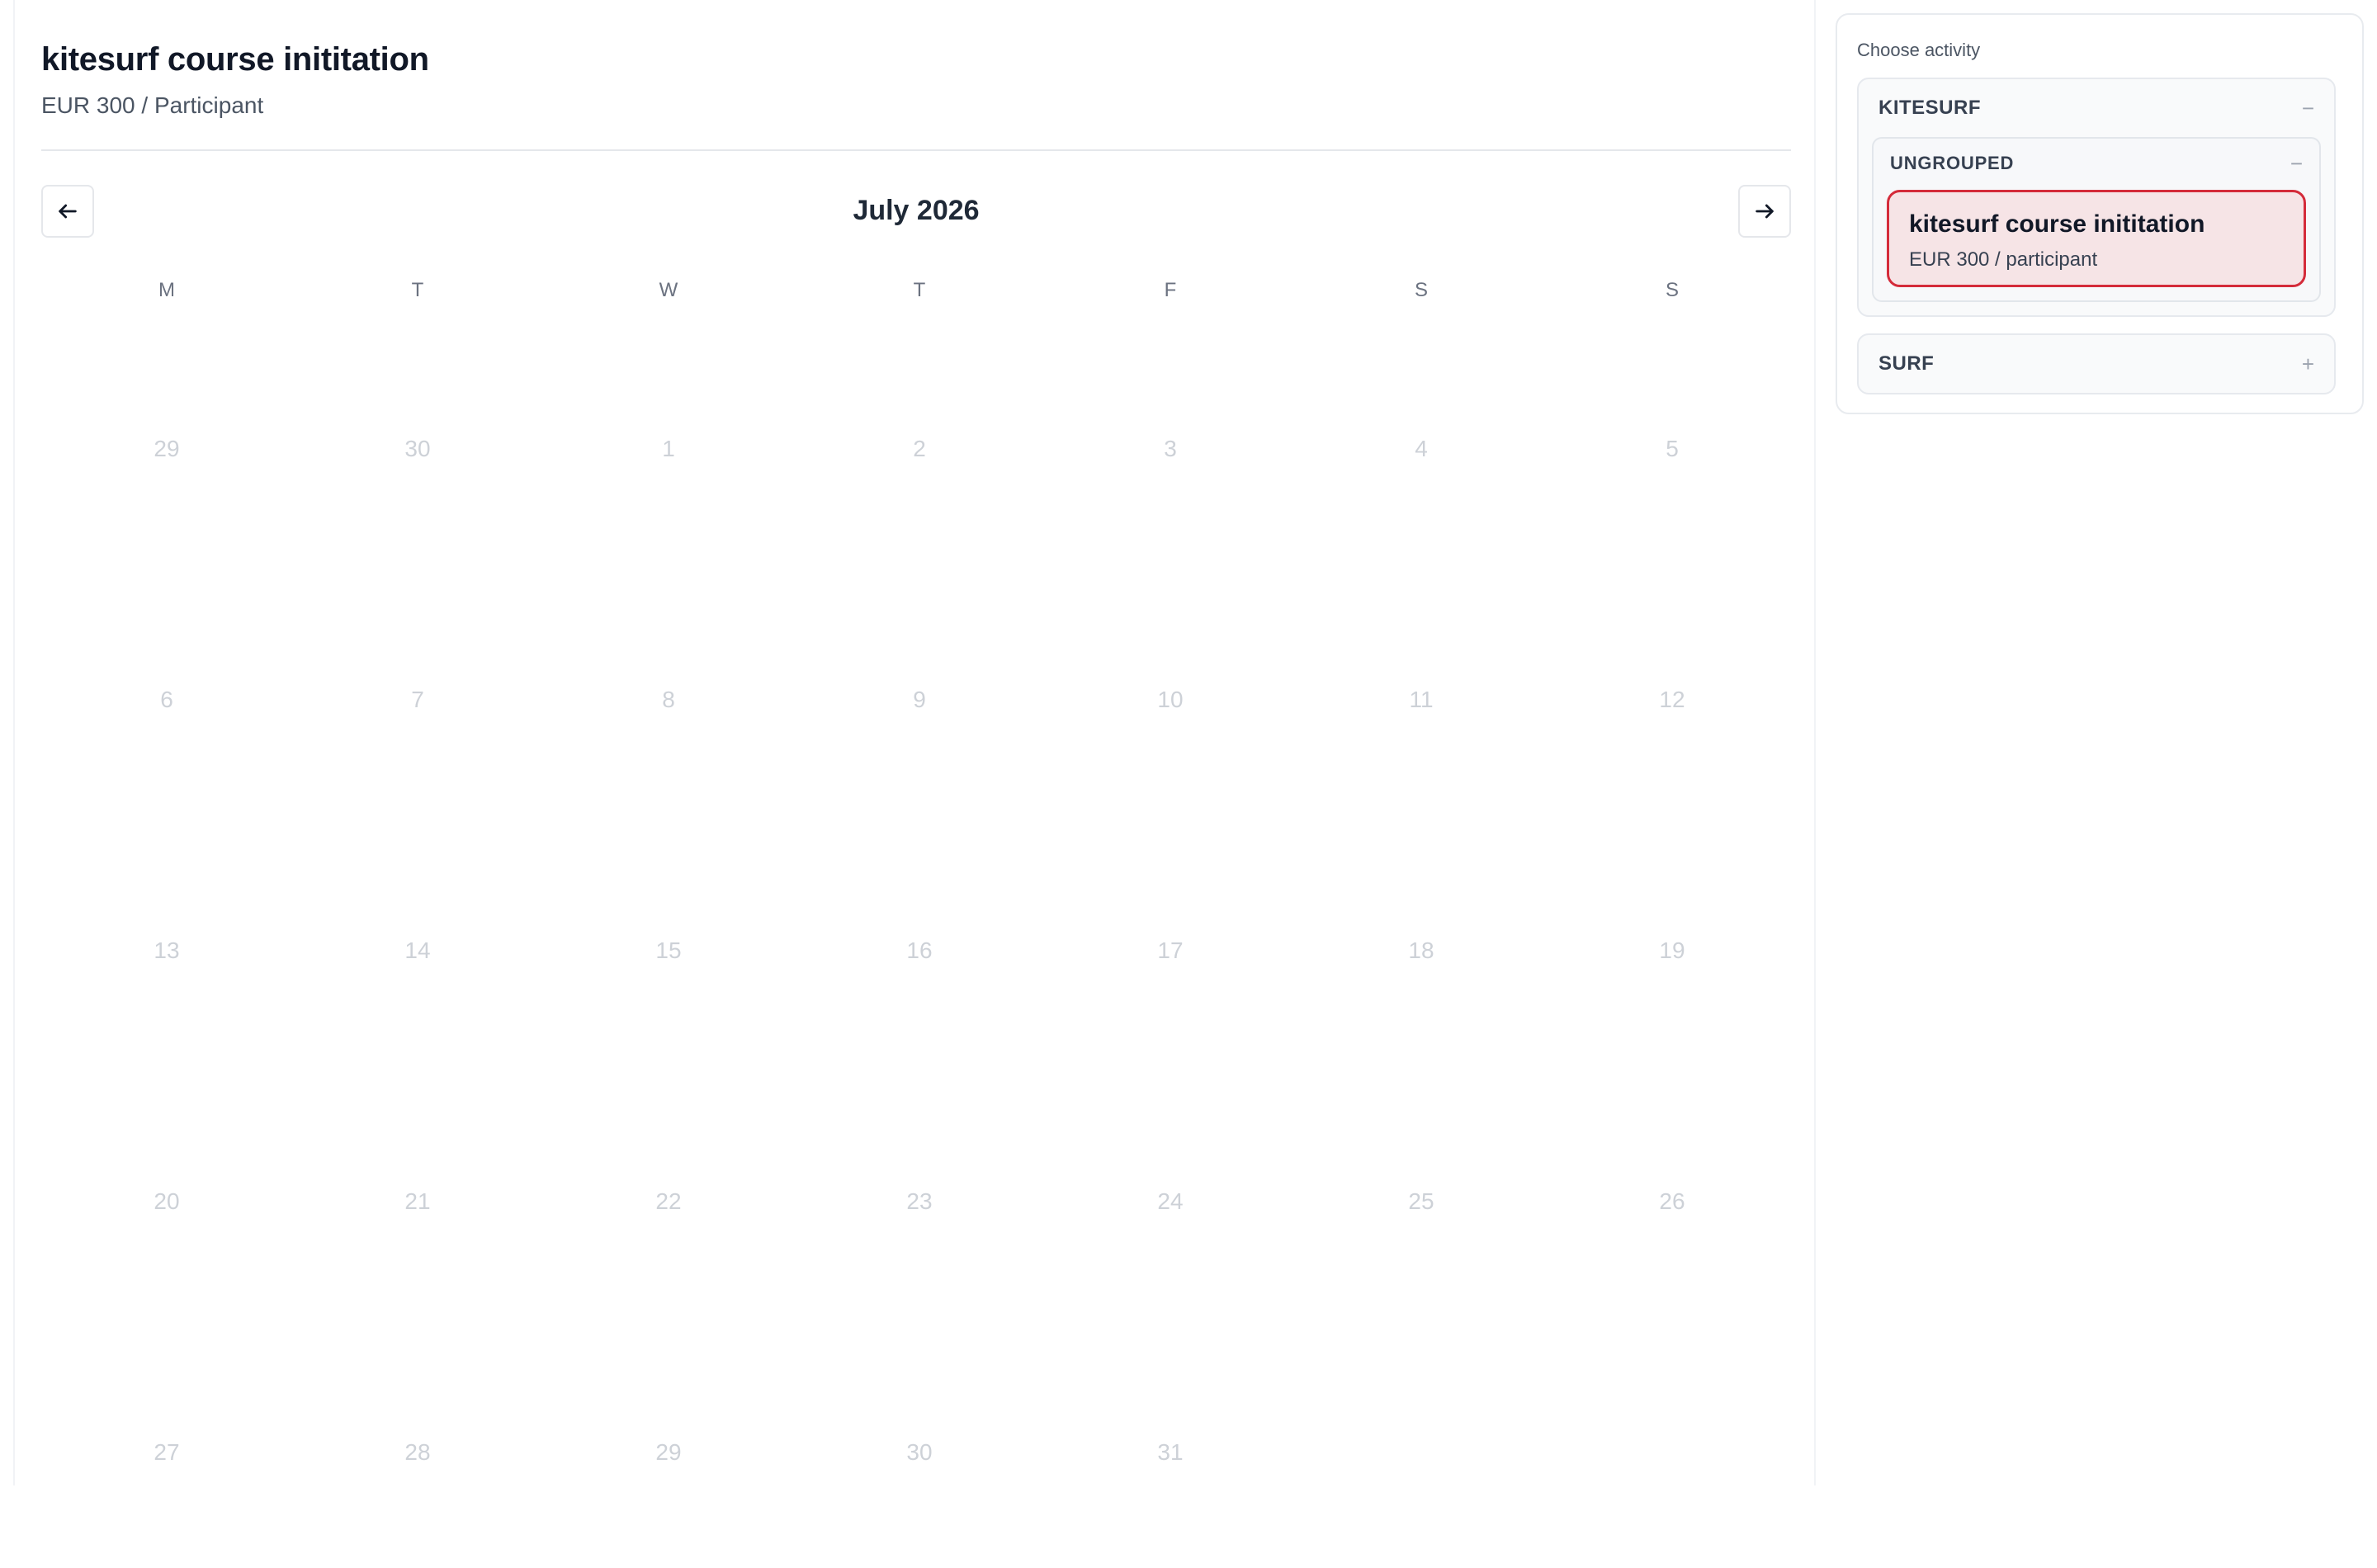 This screenshot has height=1568, width=2377. I want to click on calendar-day: 12, so click(1672, 689).